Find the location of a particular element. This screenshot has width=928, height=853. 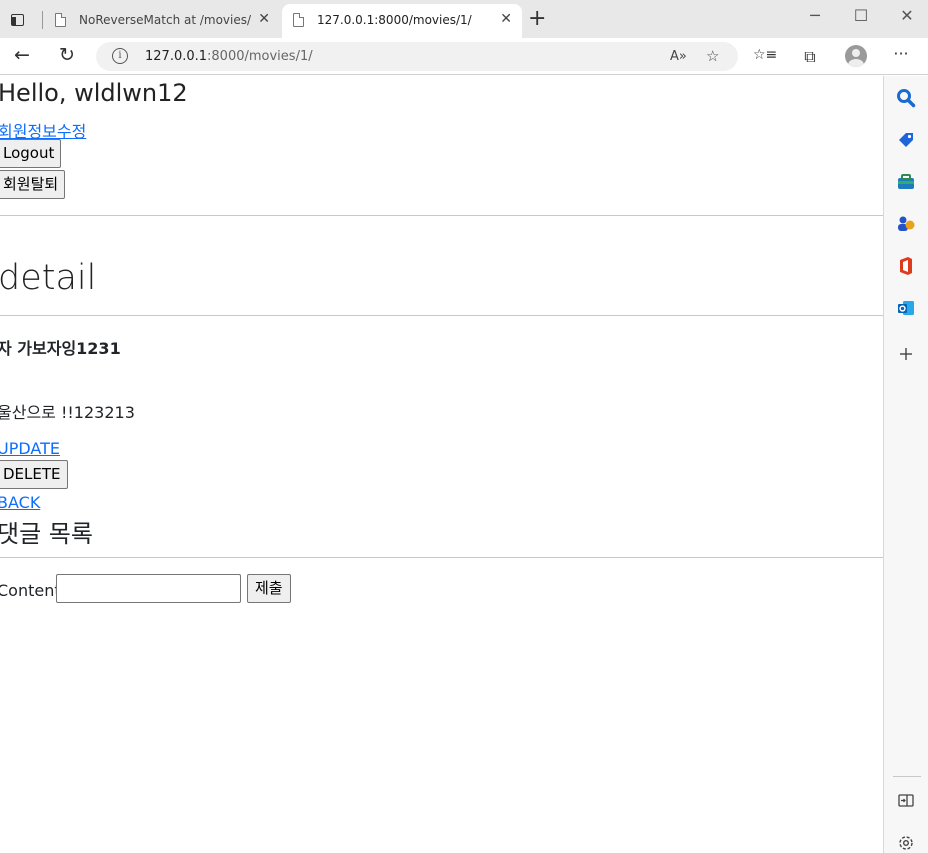

withdraw-button: 회원탈퇴 is located at coordinates (33, 184).